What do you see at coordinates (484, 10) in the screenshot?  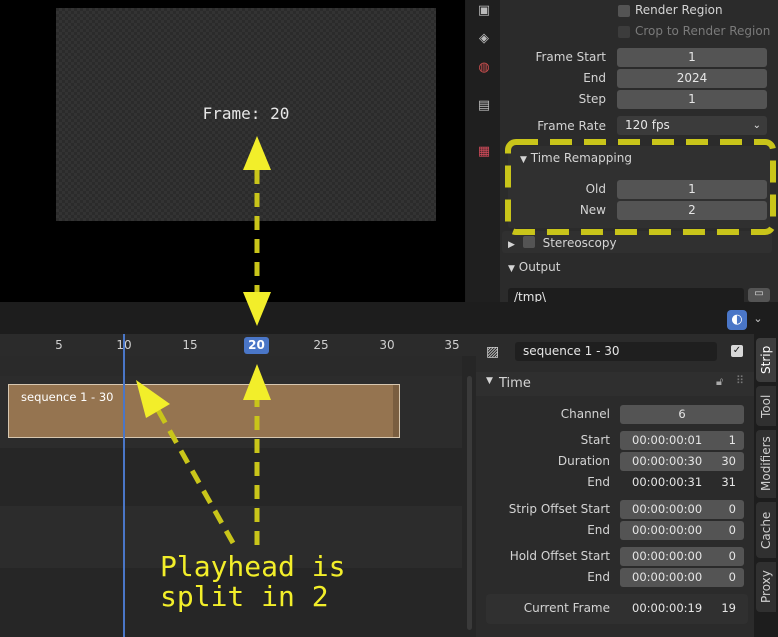 I see `output-tab-icon: ▣` at bounding box center [484, 10].